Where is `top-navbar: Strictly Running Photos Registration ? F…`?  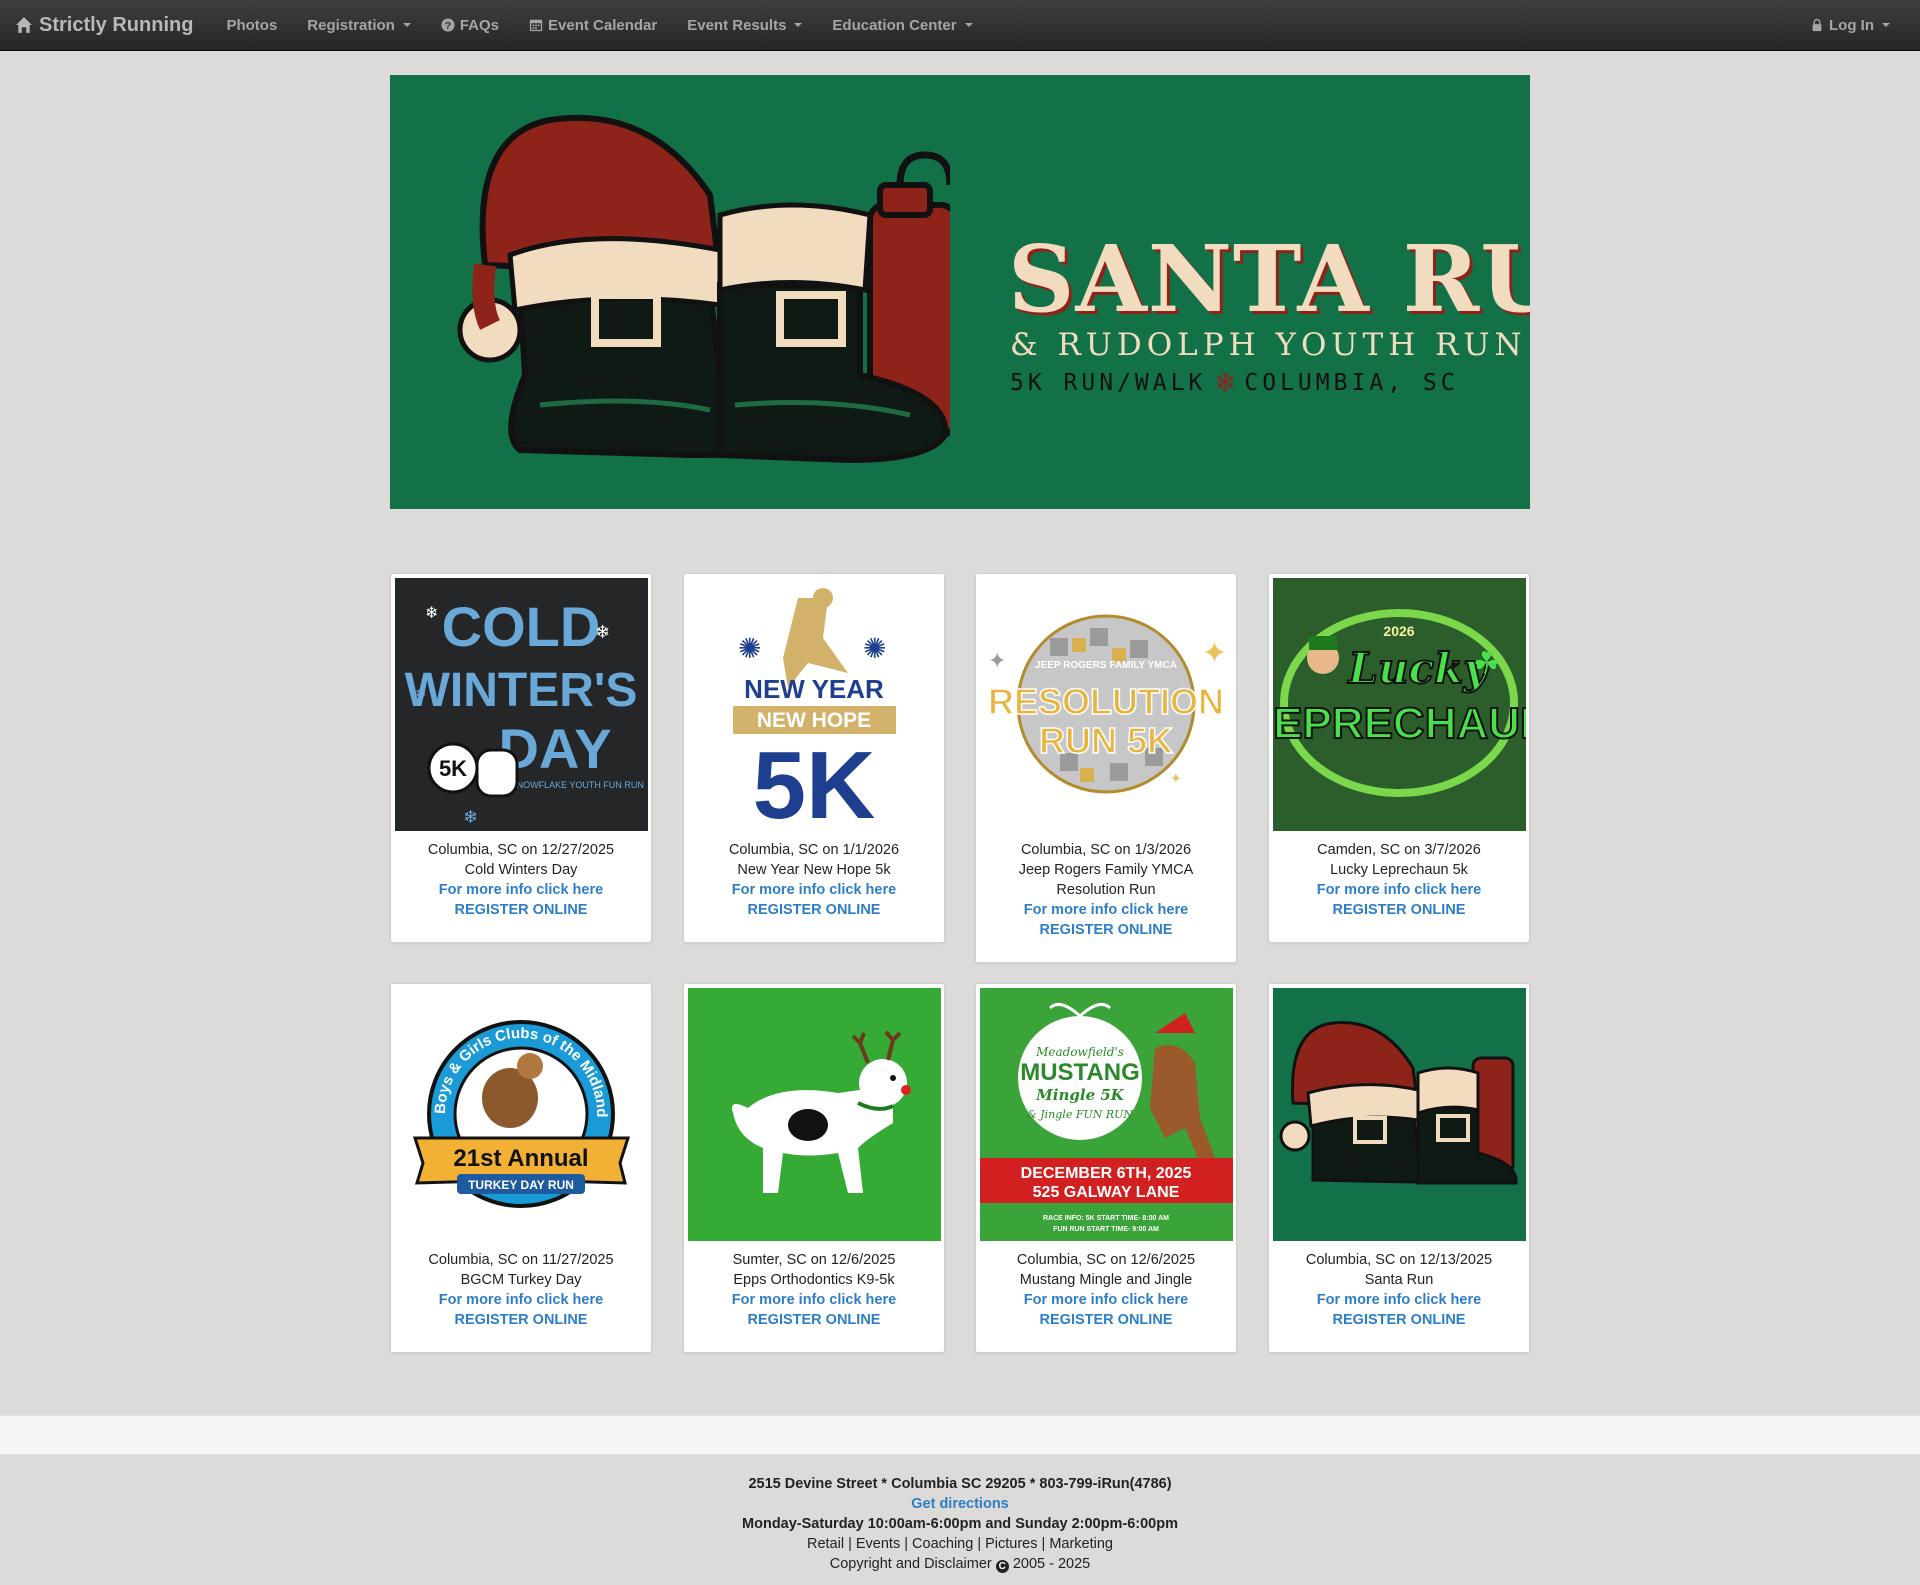 top-navbar: Strictly Running Photos Registration ? F… is located at coordinates (960, 25).